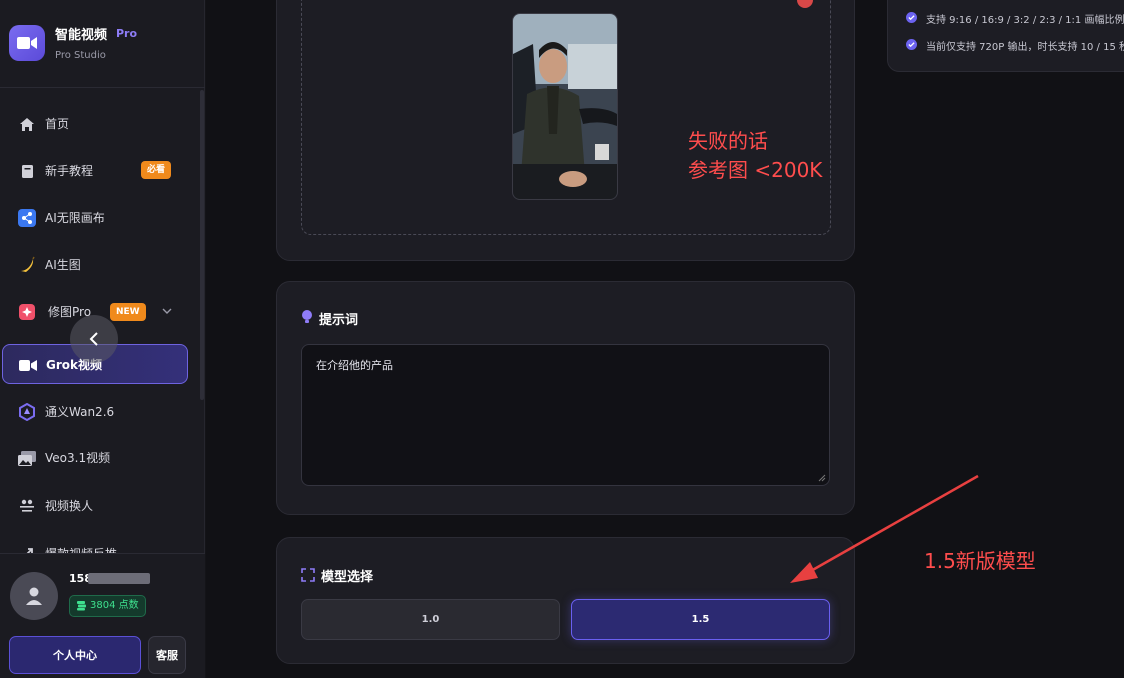  What do you see at coordinates (27, 124) in the screenshot?
I see `home-icon` at bounding box center [27, 124].